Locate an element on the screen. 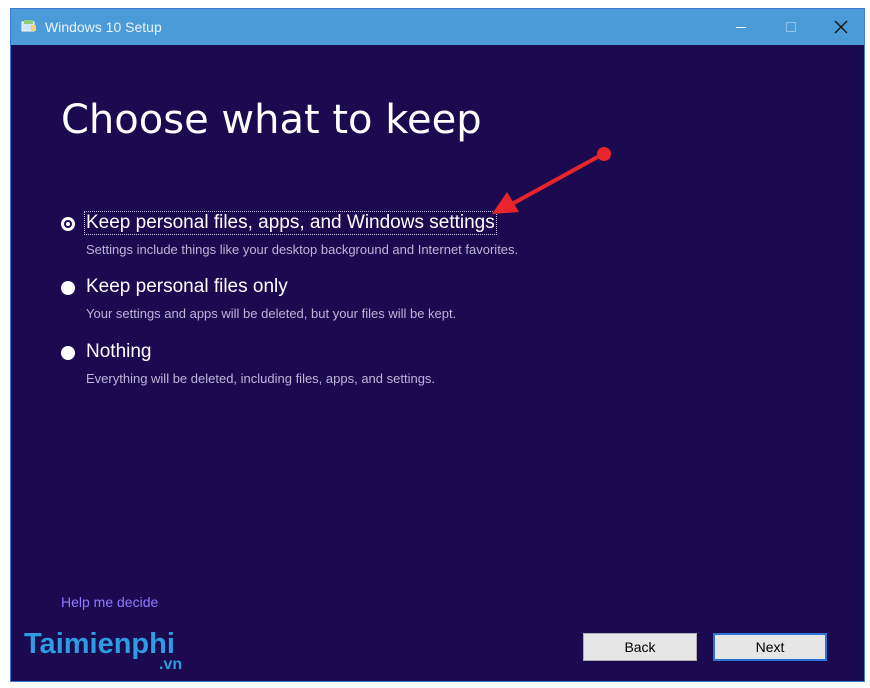 The width and height of the screenshot is (870, 688). next-button: Next is located at coordinates (770, 647).